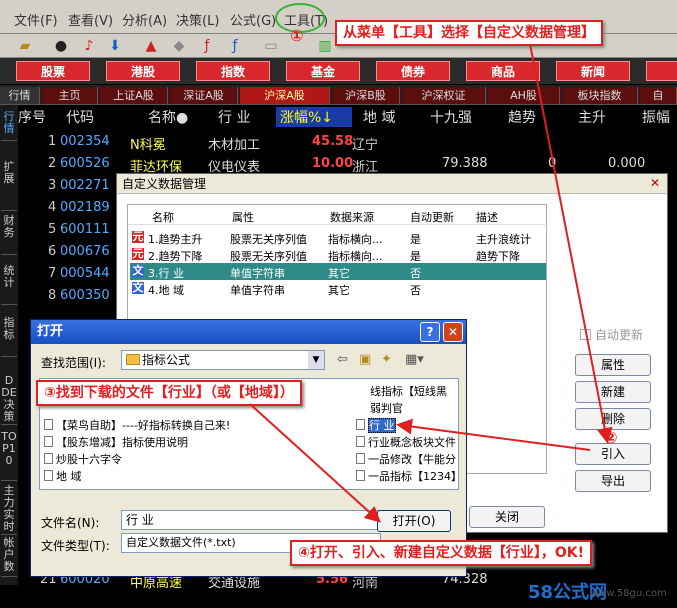  What do you see at coordinates (315, 463) in the screenshot?
I see `arrow-to-open` at bounding box center [315, 463].